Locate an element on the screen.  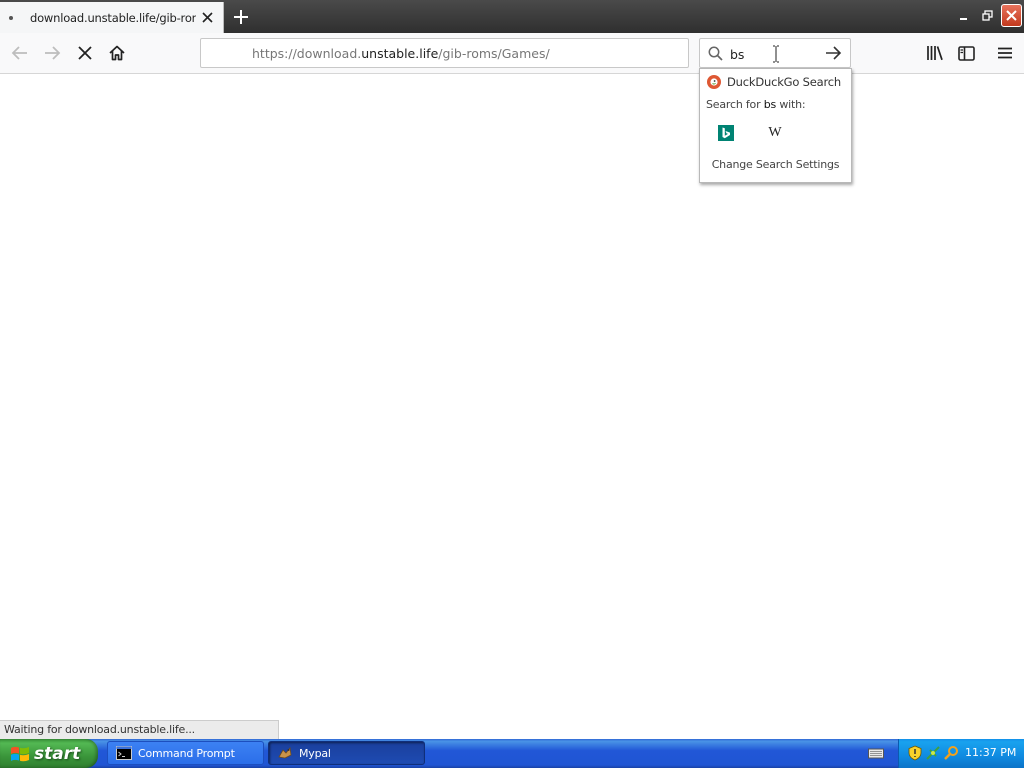
taskbar-item-label: Command Prompt is located at coordinates (186, 753).